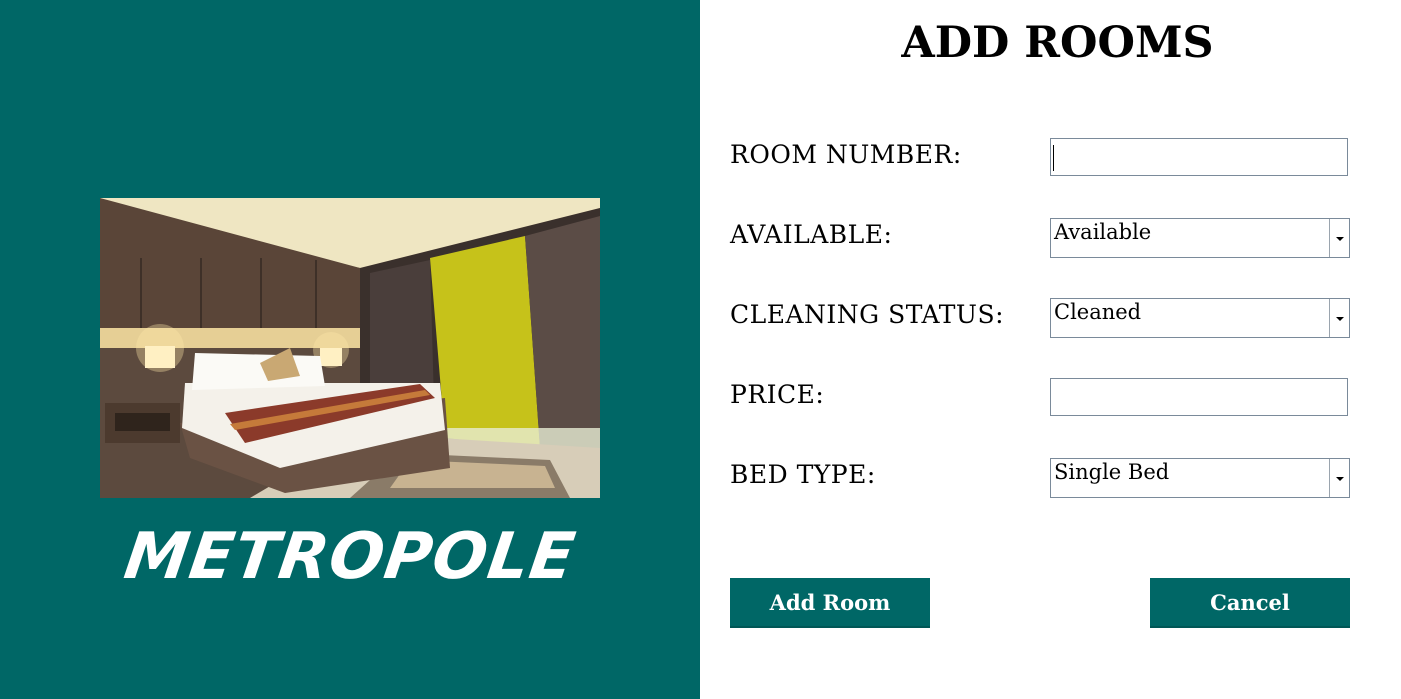  Describe the element at coordinates (350, 557) in the screenshot. I see `brand-logo: METROPOLE` at that location.